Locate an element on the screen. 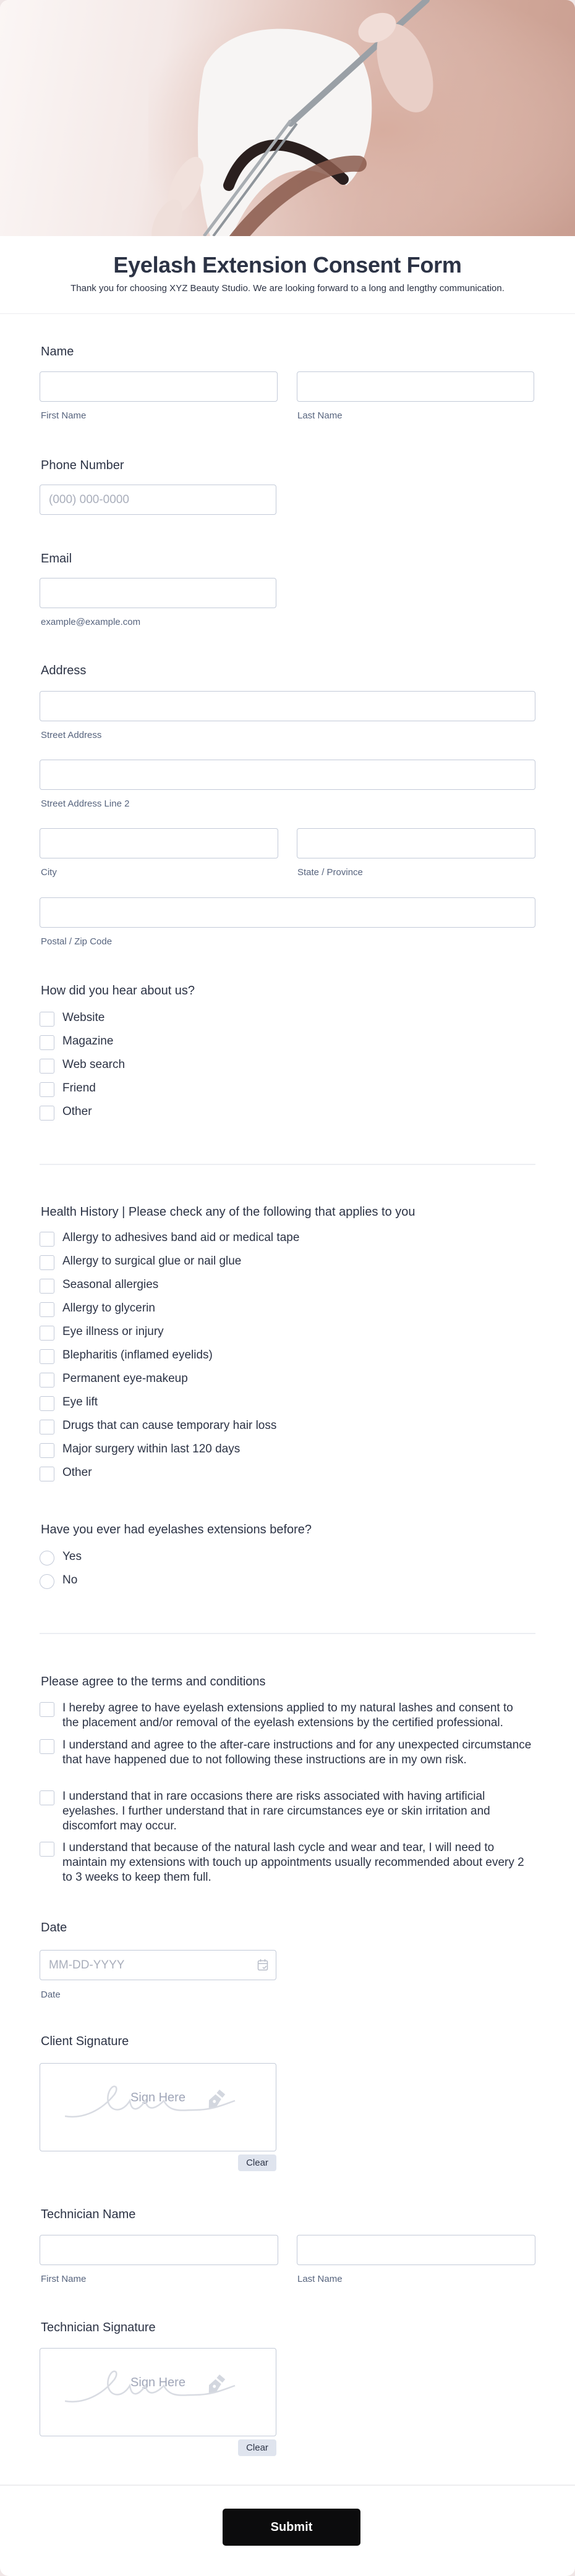 This screenshot has width=575, height=2576. terms-label: Please agree to the terms and conditions is located at coordinates (153, 1681).